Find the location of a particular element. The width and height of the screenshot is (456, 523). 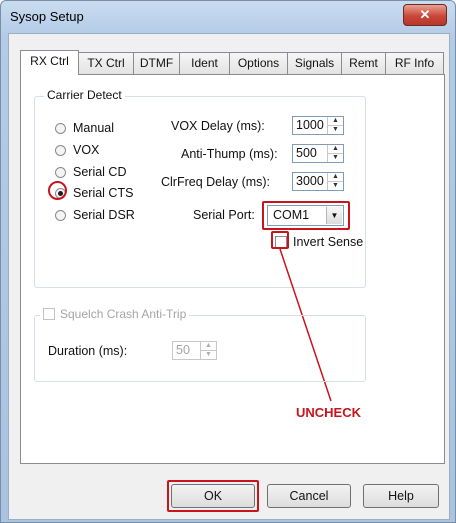

tab-options: Options is located at coordinates (258, 63).